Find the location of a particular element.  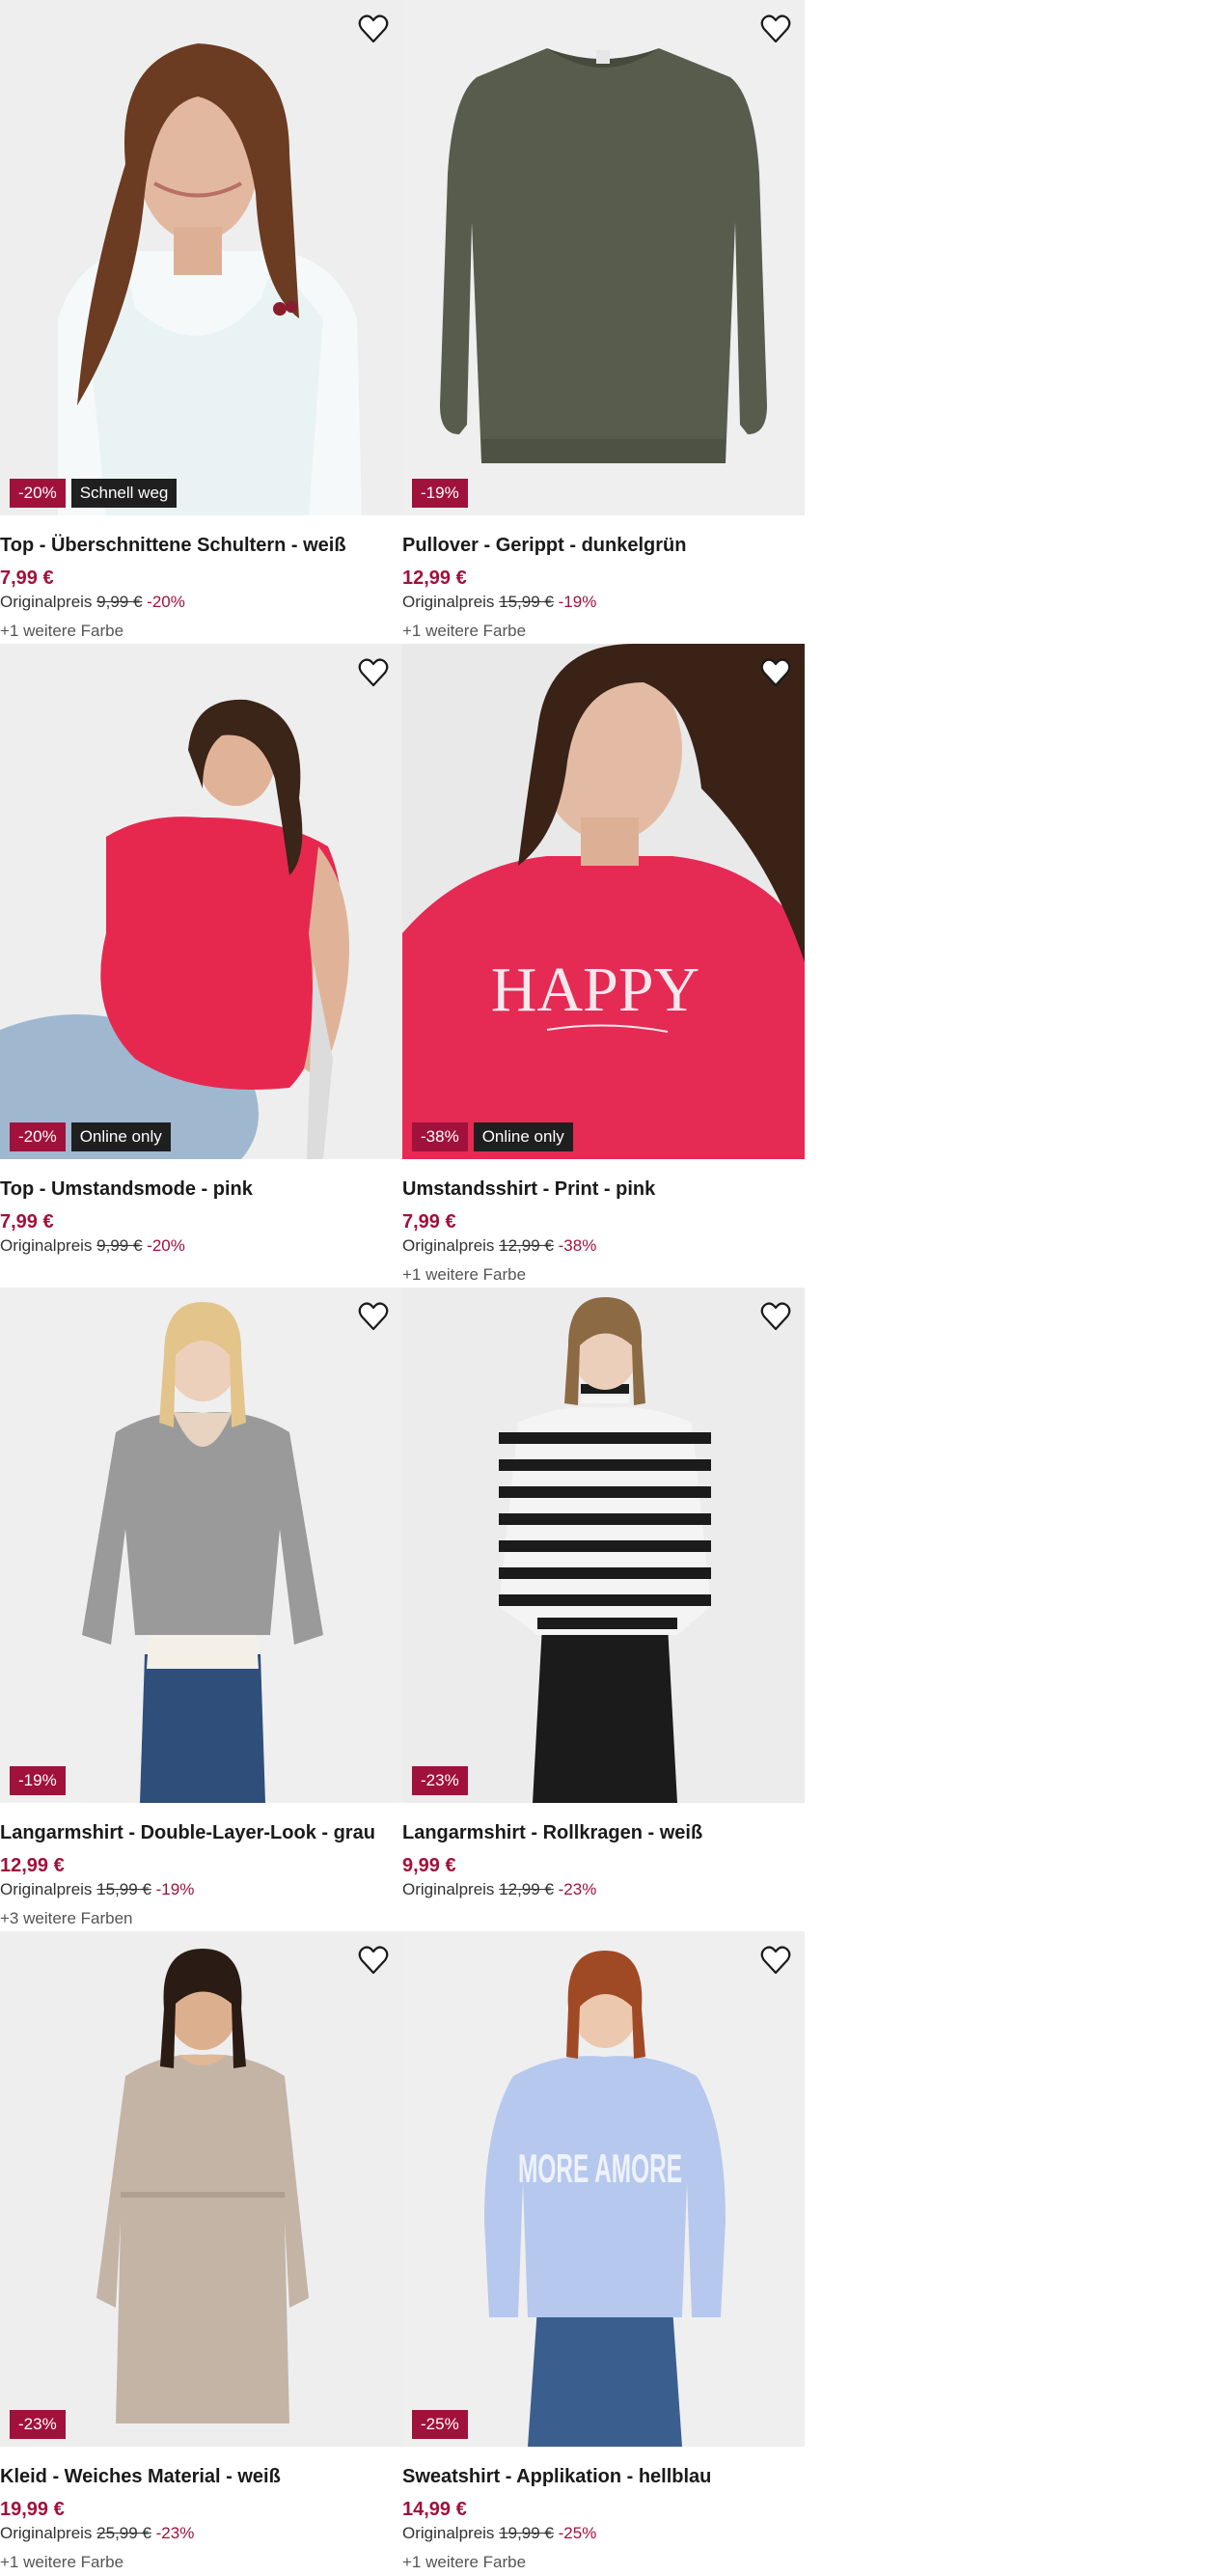

product-image: -20% Online only is located at coordinates (201, 901).